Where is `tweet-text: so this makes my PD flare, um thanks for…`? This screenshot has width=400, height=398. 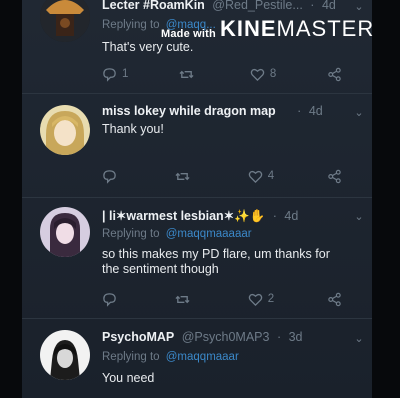
tweet-text: so this makes my PD flare, um thanks for… is located at coordinates (230, 262).